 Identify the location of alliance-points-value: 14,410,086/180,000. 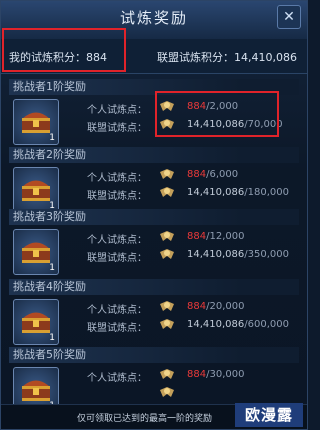
(238, 192).